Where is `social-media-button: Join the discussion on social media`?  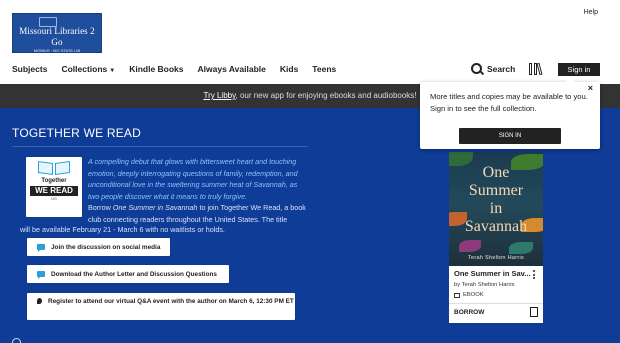
social-media-button: Join the discussion on social media is located at coordinates (98, 247).